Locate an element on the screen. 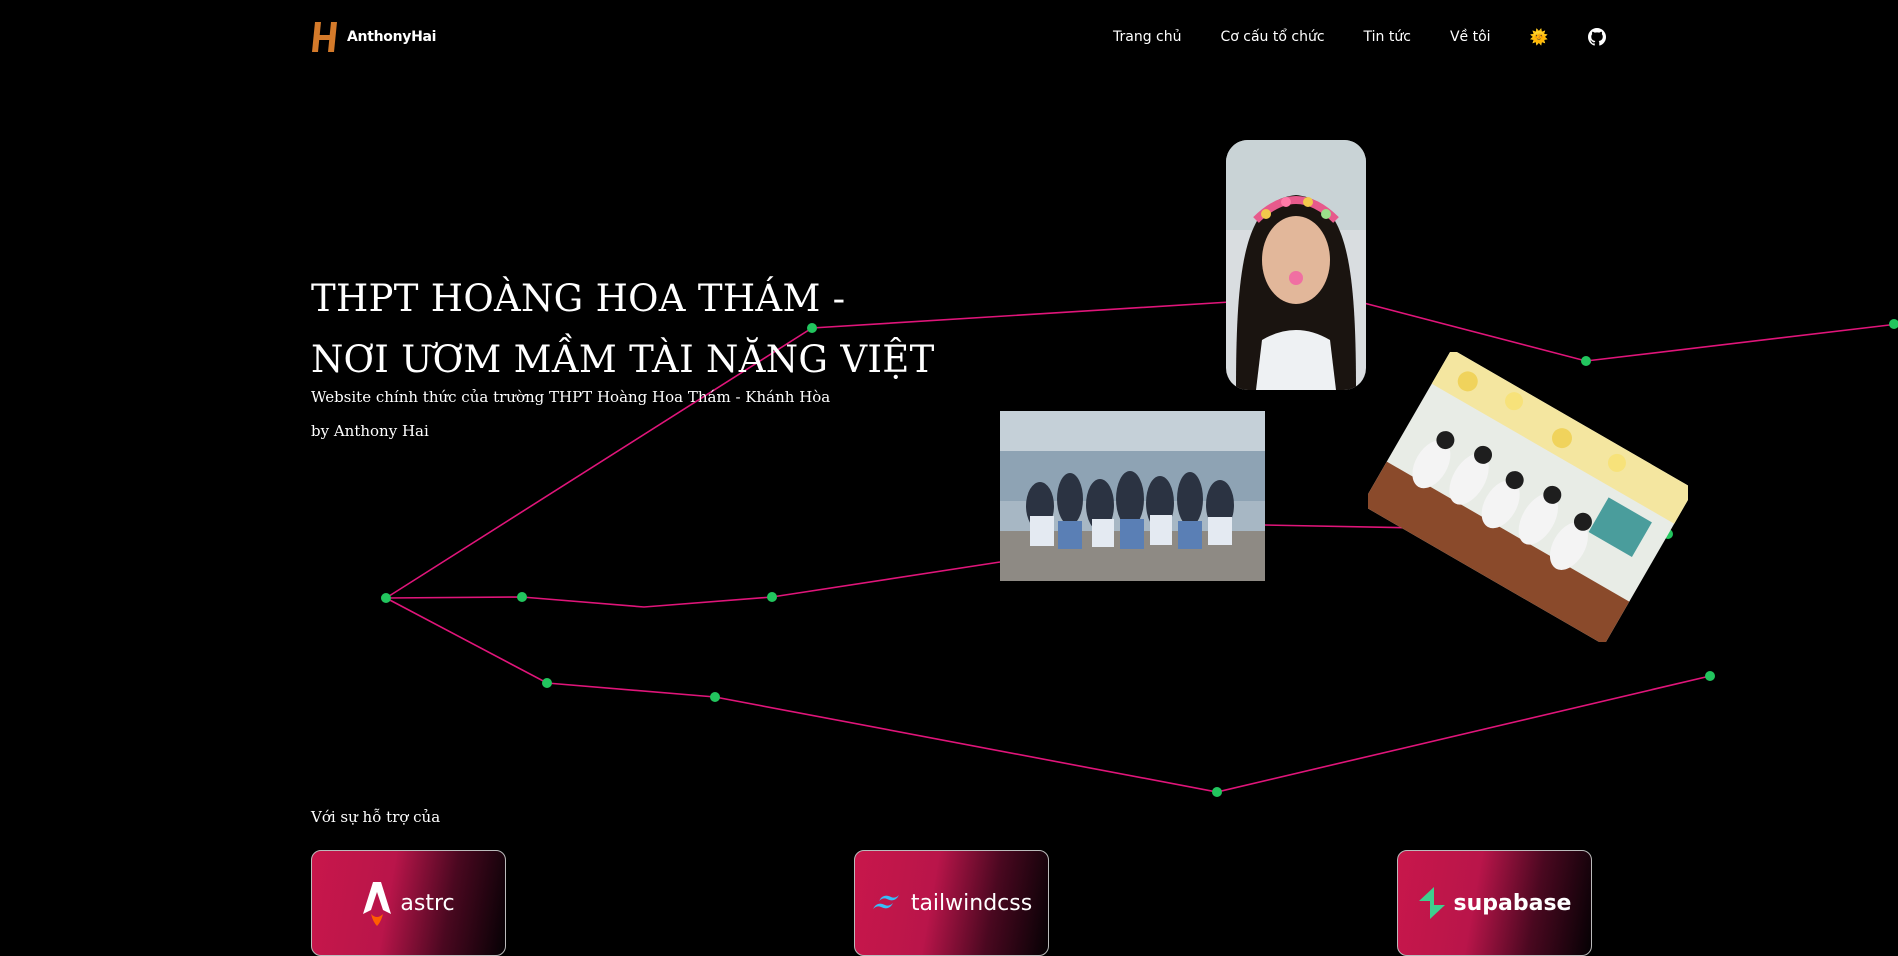 The height and width of the screenshot is (956, 1898). supabase-icon is located at coordinates (1431, 903).